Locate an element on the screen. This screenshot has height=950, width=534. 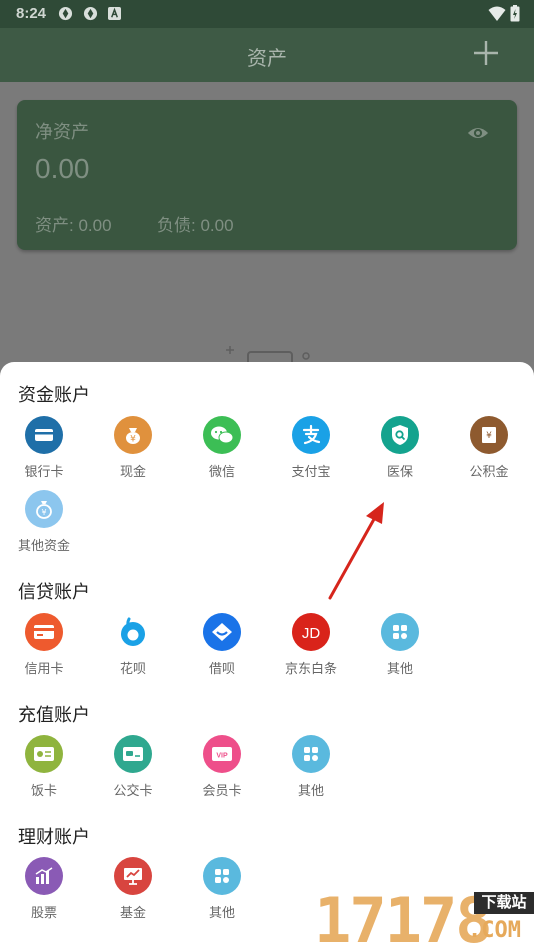
cash-bag-icon: ¥ is located at coordinates (133, 435).